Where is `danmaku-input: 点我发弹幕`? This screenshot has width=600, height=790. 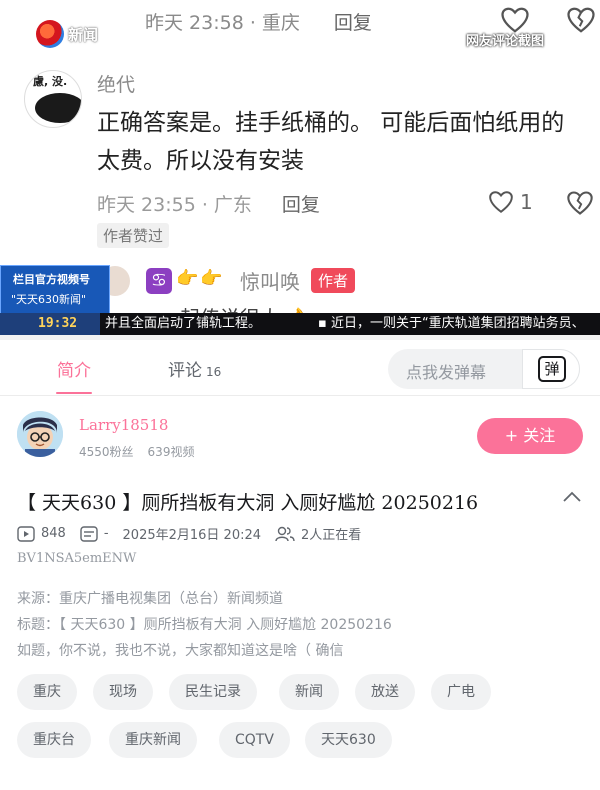 danmaku-input: 点我发弹幕 is located at coordinates (446, 371).